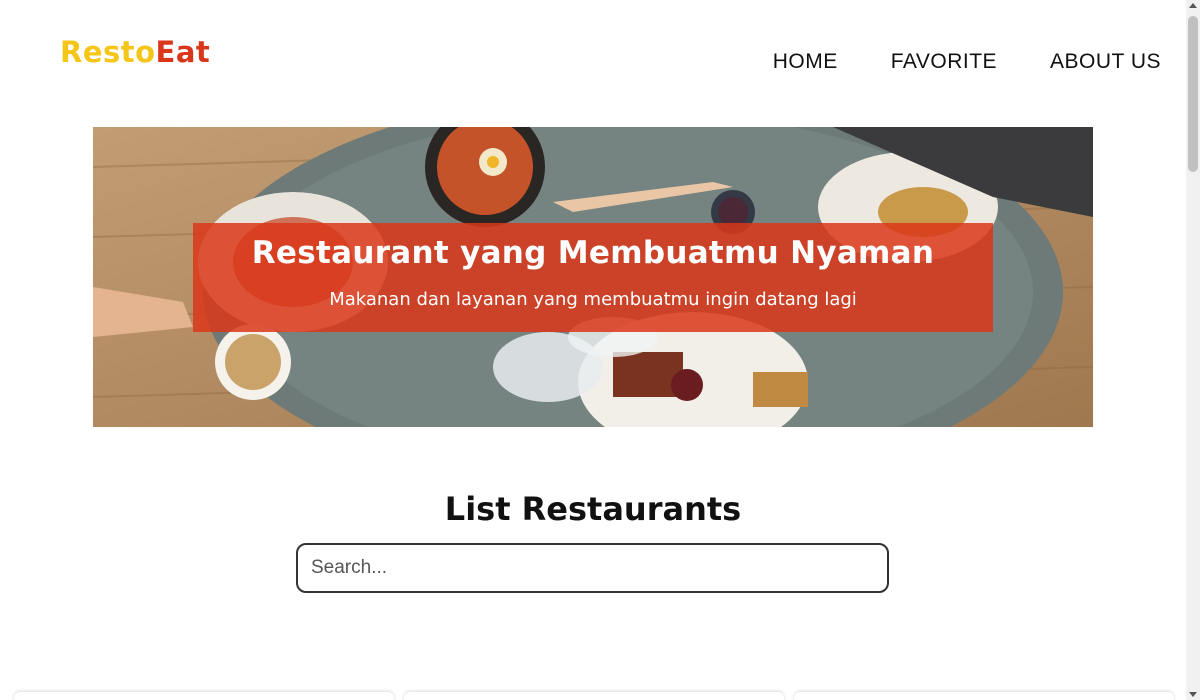  I want to click on main-nav: HOME FAVORITE ABOUT US, so click(967, 62).